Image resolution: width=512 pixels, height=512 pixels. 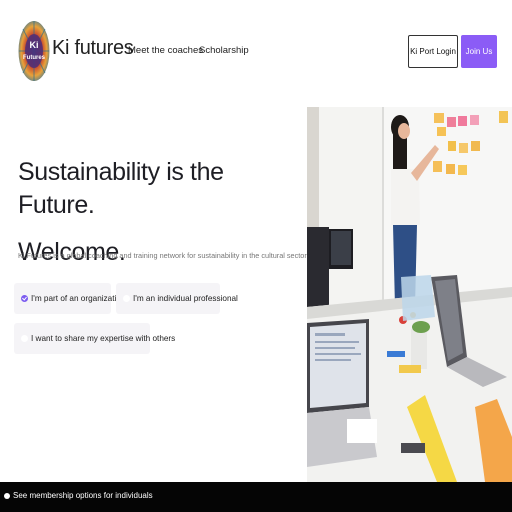 I want to click on join-us-button: Join Us, so click(x=479, y=51).